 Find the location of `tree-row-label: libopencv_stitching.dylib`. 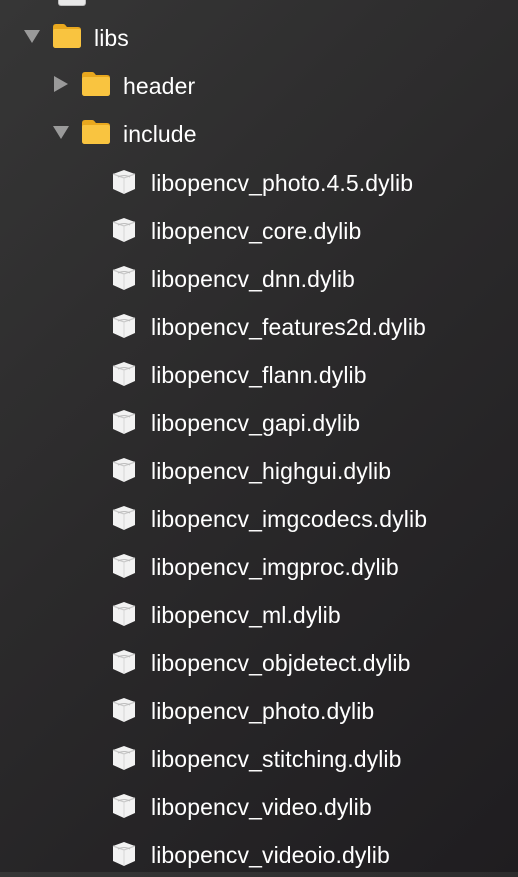

tree-row-label: libopencv_stitching.dylib is located at coordinates (276, 759).